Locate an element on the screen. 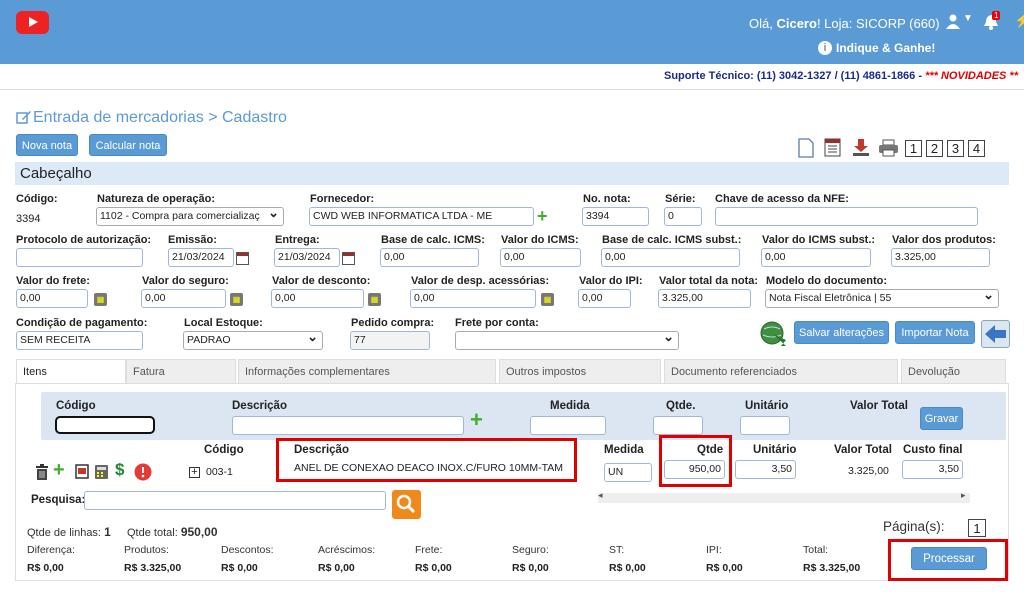  natureza-select: 1102 - Compra para comercializaç is located at coordinates (190, 216).